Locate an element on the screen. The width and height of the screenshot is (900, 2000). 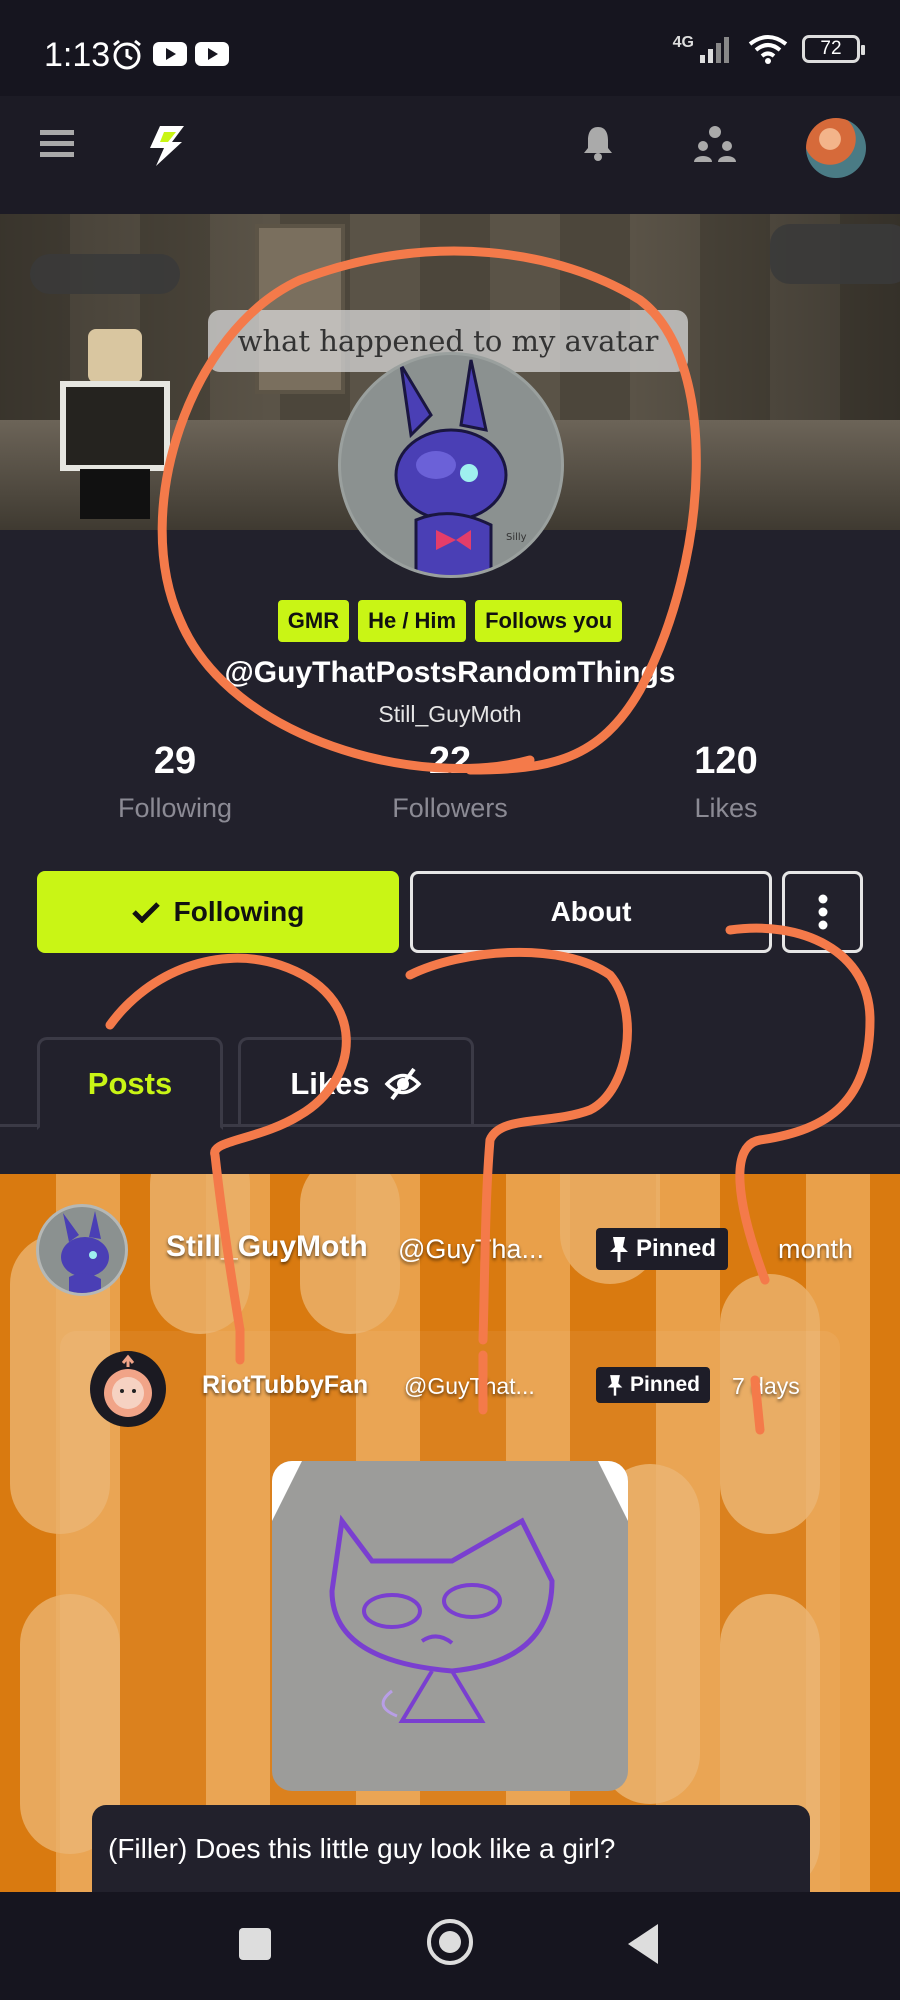
tag-pronouns: He / Him is located at coordinates (412, 621).